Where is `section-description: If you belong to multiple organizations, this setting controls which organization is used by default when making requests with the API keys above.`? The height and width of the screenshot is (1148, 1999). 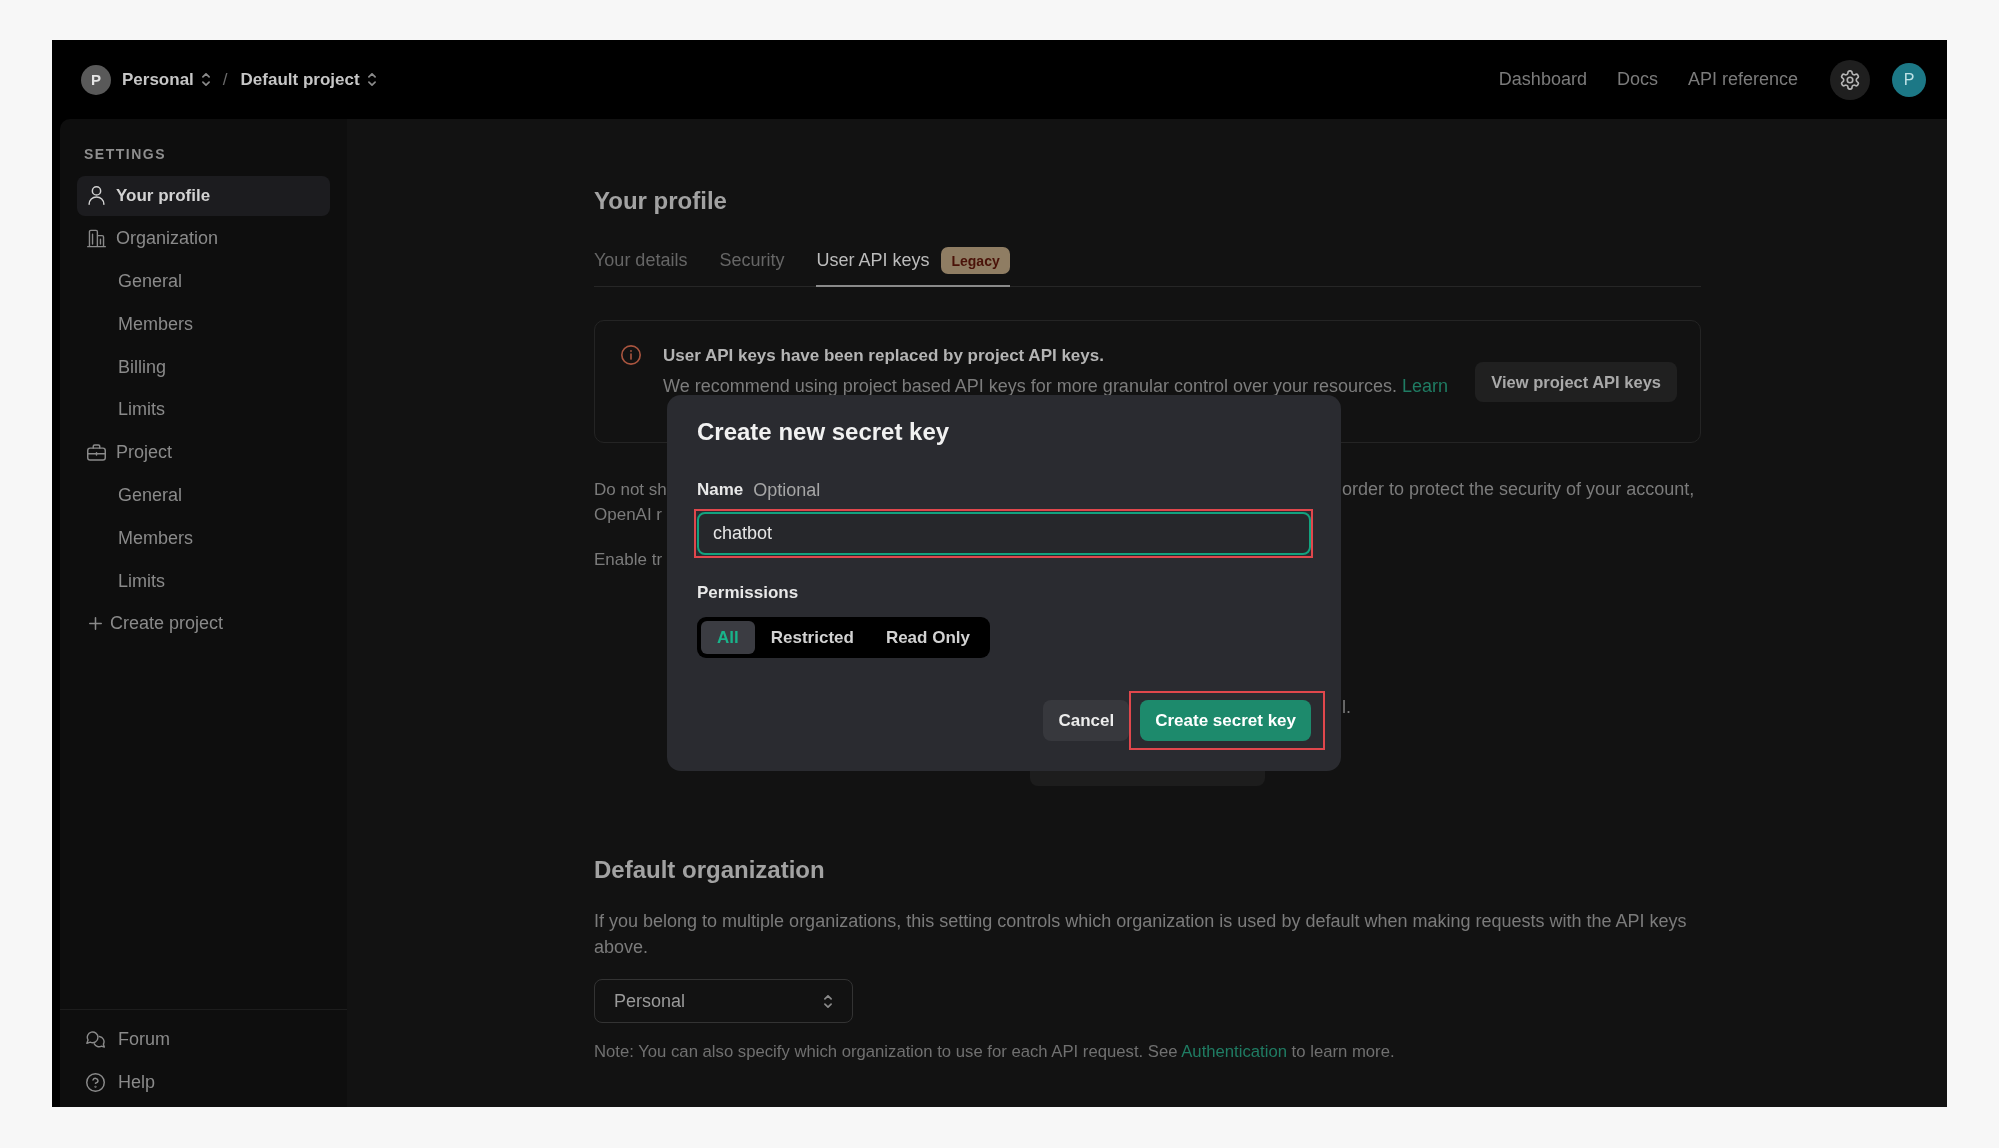 section-description: If you belong to multiple organizations, this setting controls which organization is used by default when making requests with the API keys above. is located at coordinates (1141, 934).